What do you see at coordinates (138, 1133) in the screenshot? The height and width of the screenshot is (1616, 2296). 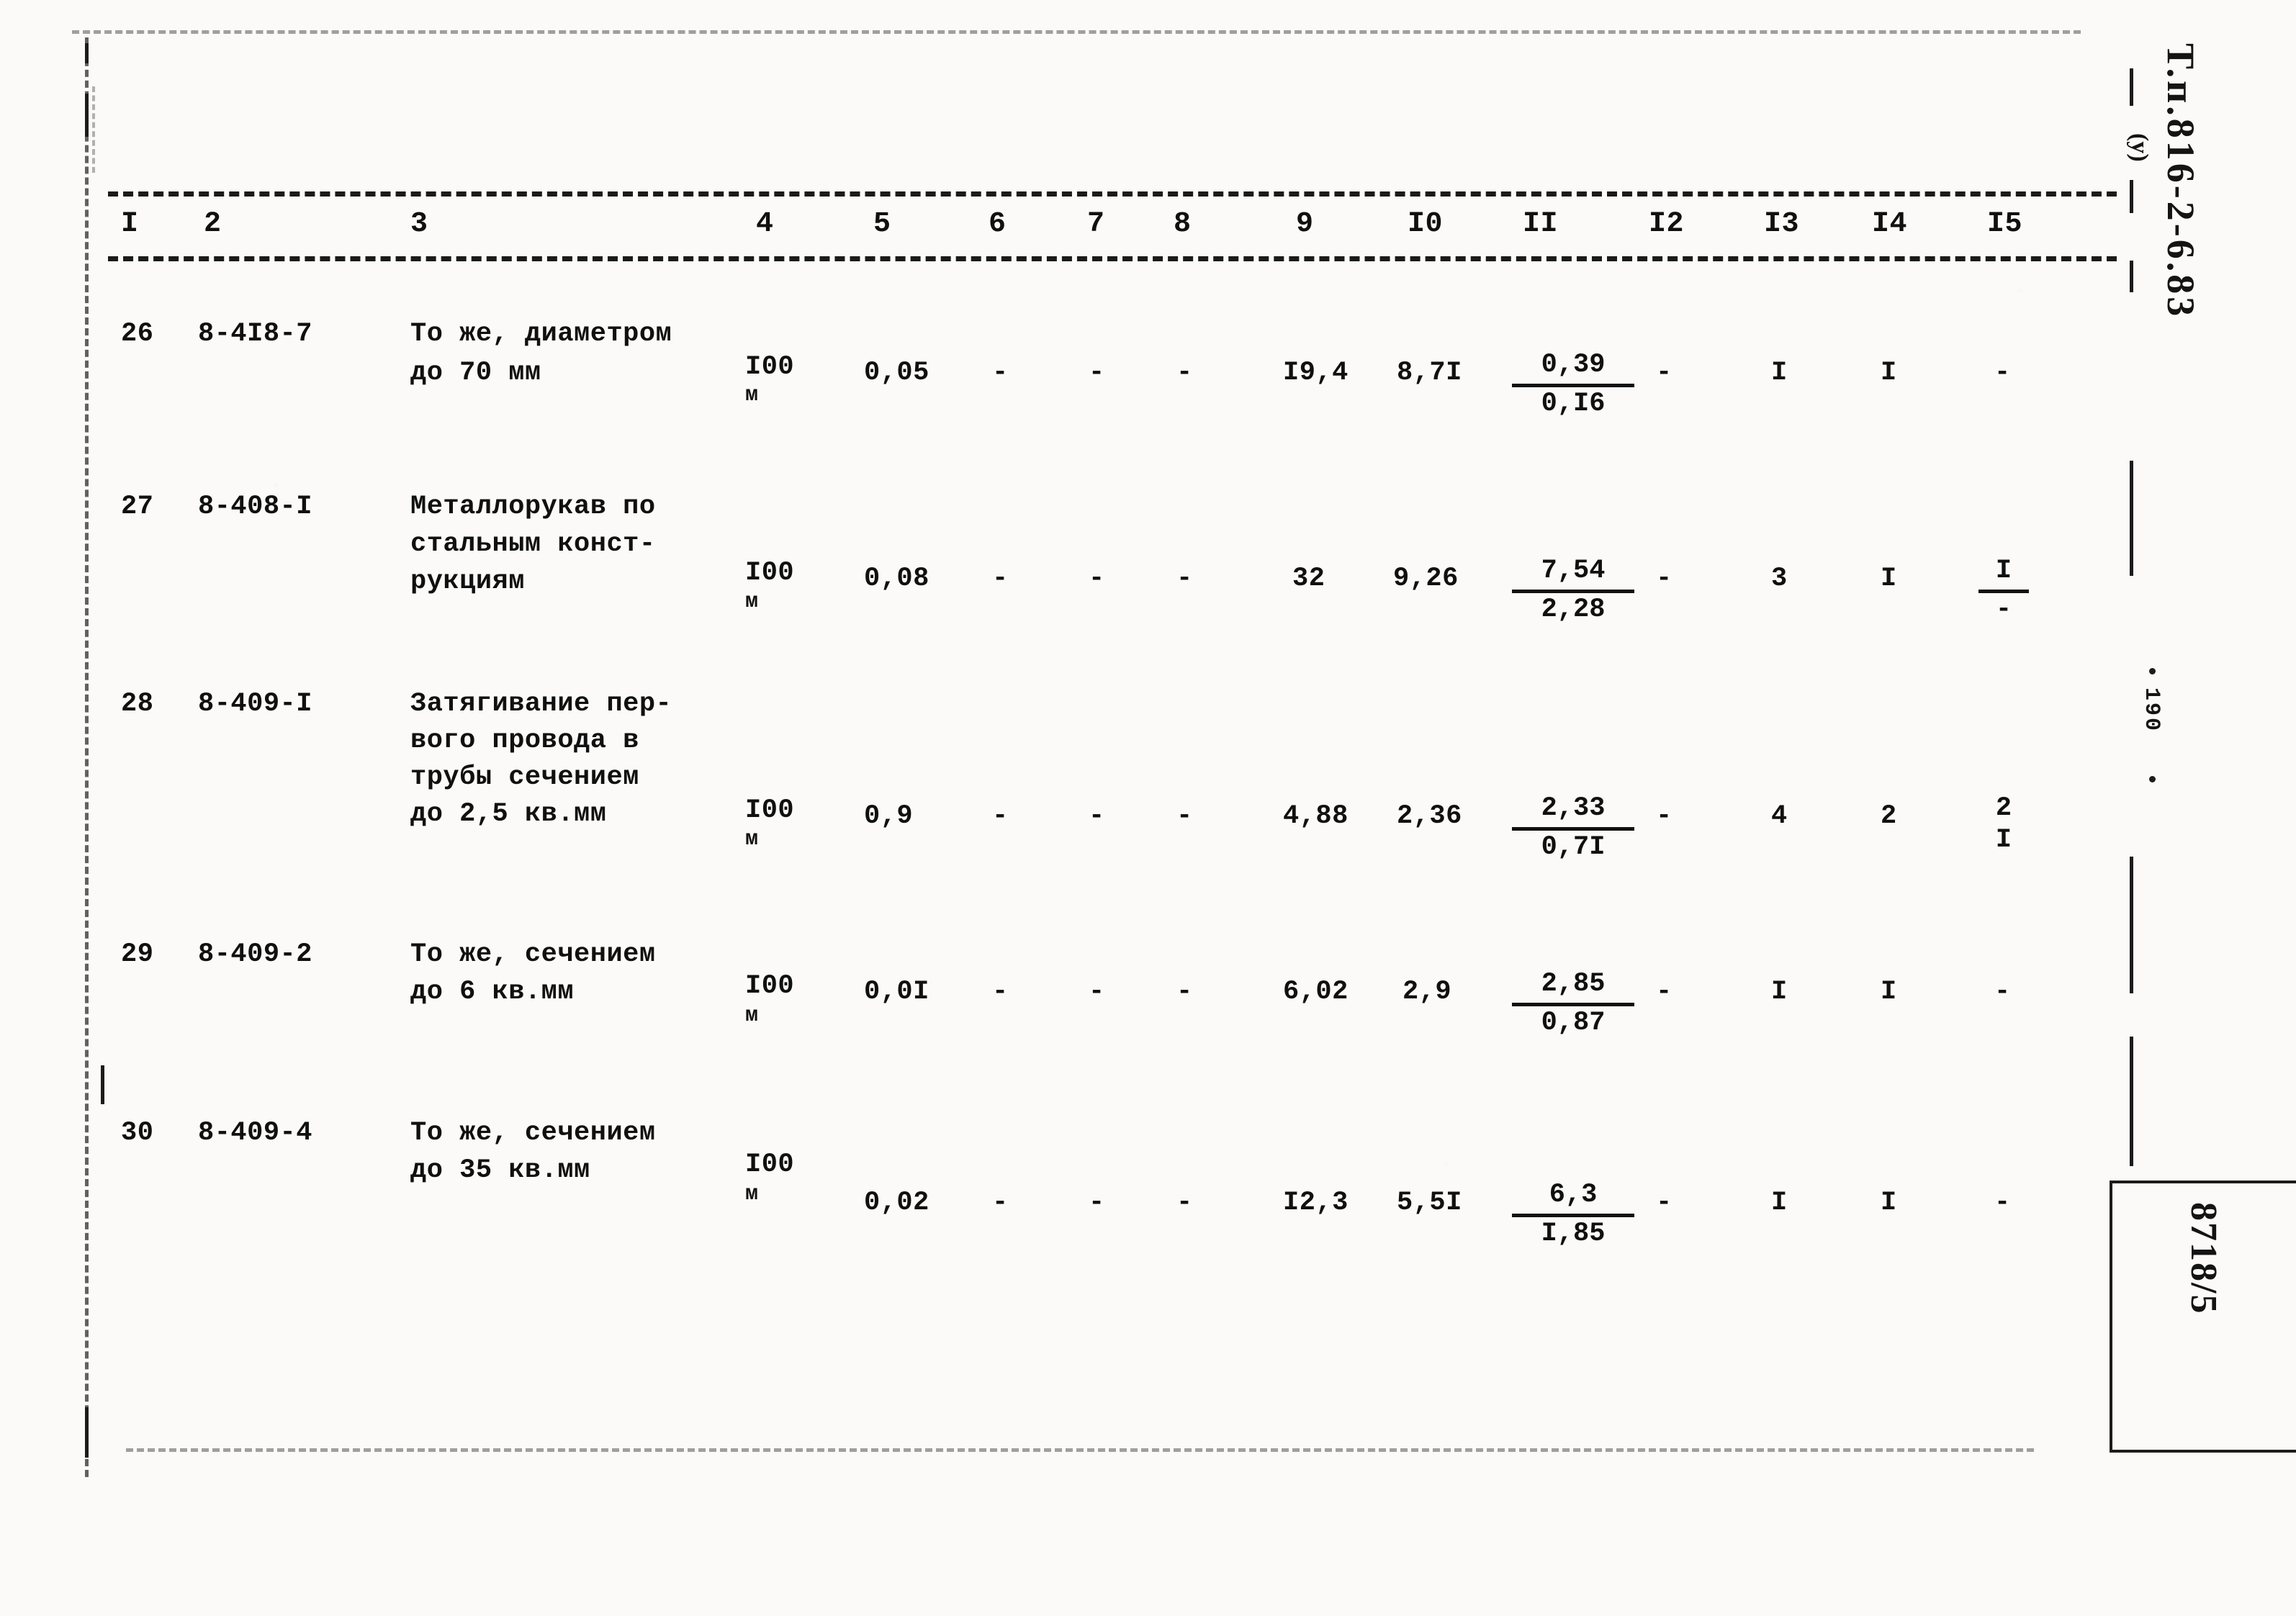 I see `table-row: 30` at bounding box center [138, 1133].